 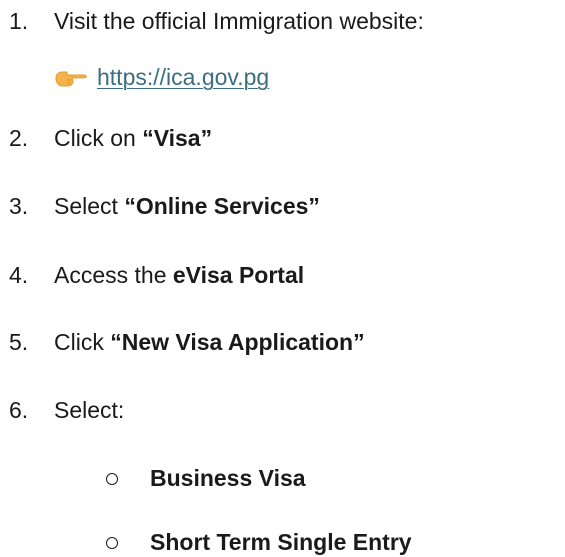 I want to click on step-4-bold: eVisa Portal, so click(x=238, y=275).